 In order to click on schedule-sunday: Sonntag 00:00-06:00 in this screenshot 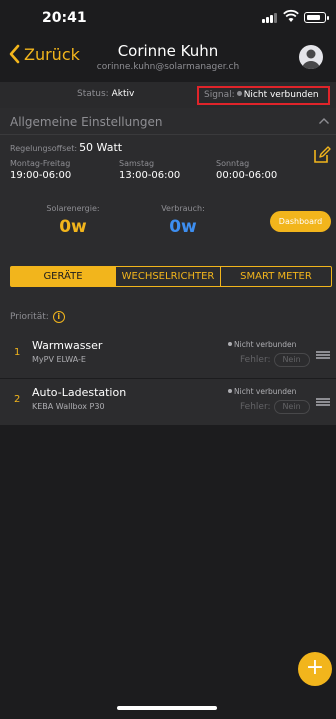, I will do `click(246, 170)`.